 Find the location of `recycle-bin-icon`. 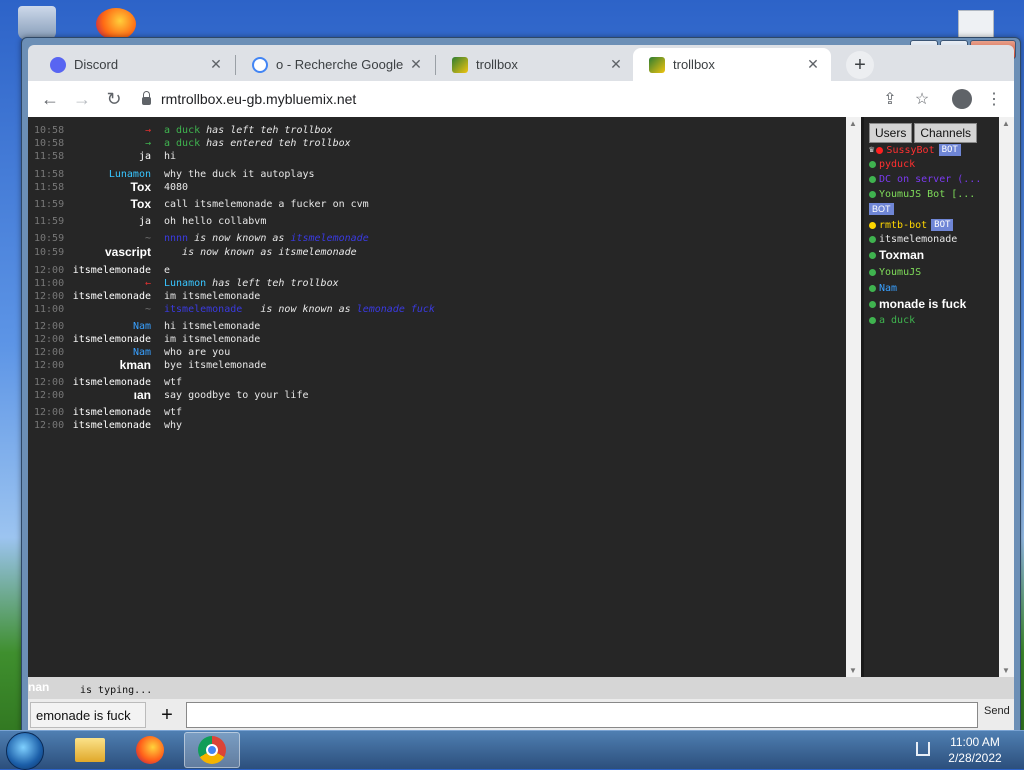

recycle-bin-icon is located at coordinates (37, 23).